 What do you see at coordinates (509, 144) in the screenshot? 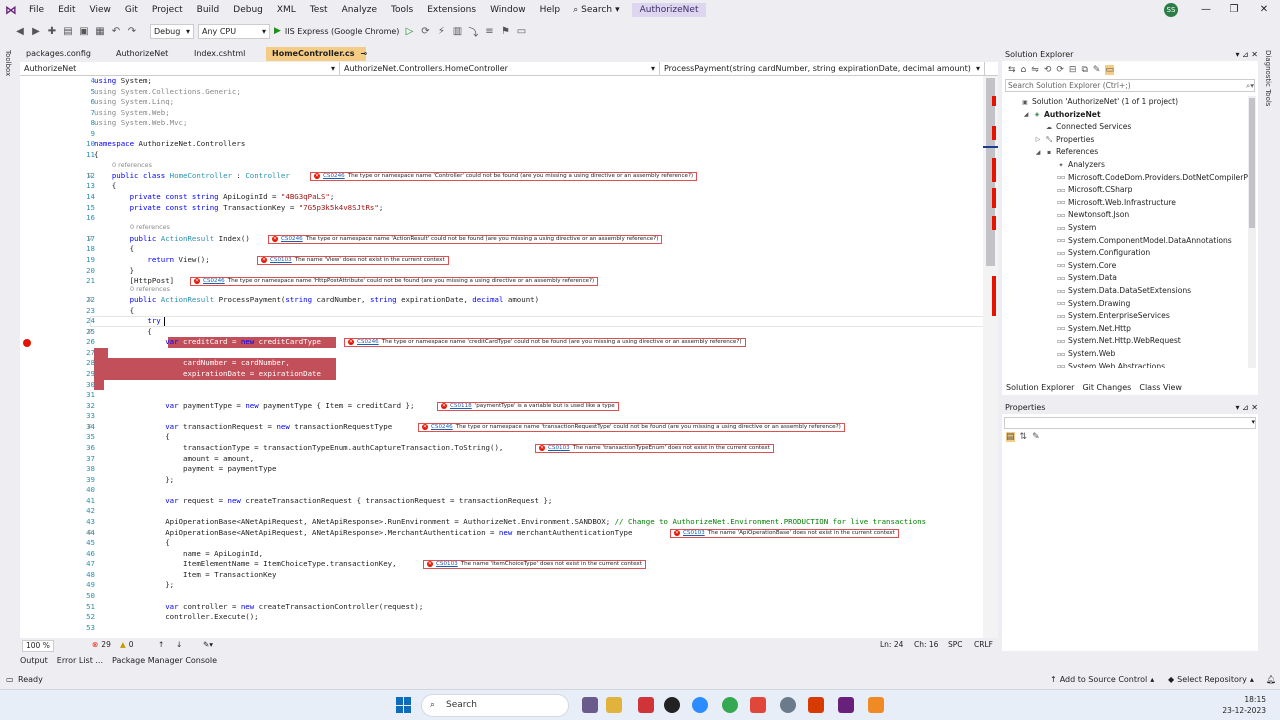
I see `code-line: 10 namespace AuthorizeNet.Controllers` at bounding box center [509, 144].